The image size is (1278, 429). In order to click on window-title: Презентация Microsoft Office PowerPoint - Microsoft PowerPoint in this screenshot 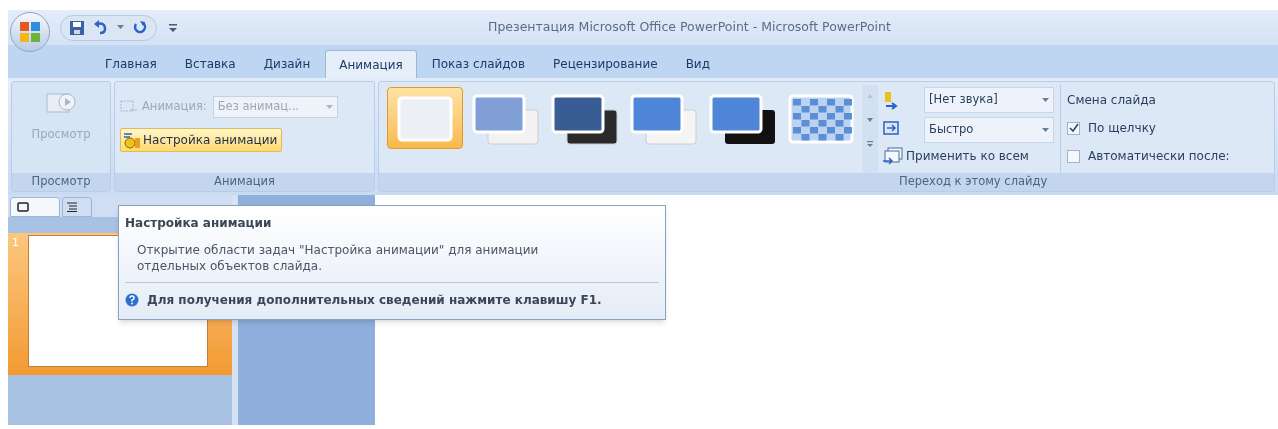, I will do `click(689, 27)`.